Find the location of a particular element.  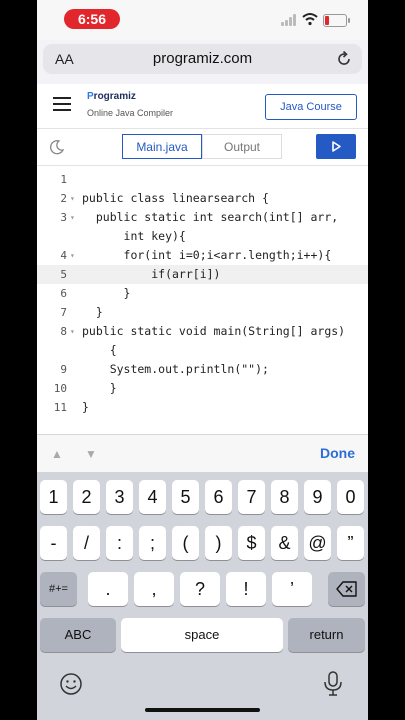

code-line: 10 } is located at coordinates (202, 388).